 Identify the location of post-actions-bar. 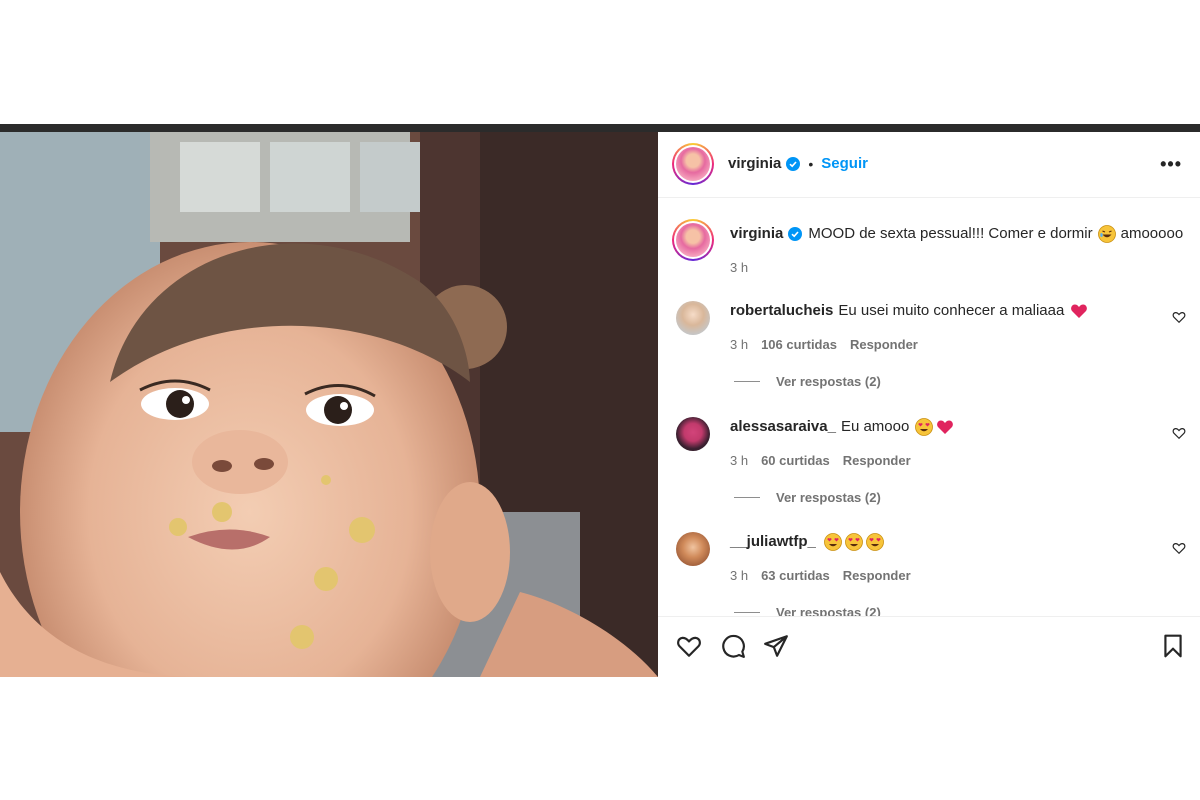
(929, 646).